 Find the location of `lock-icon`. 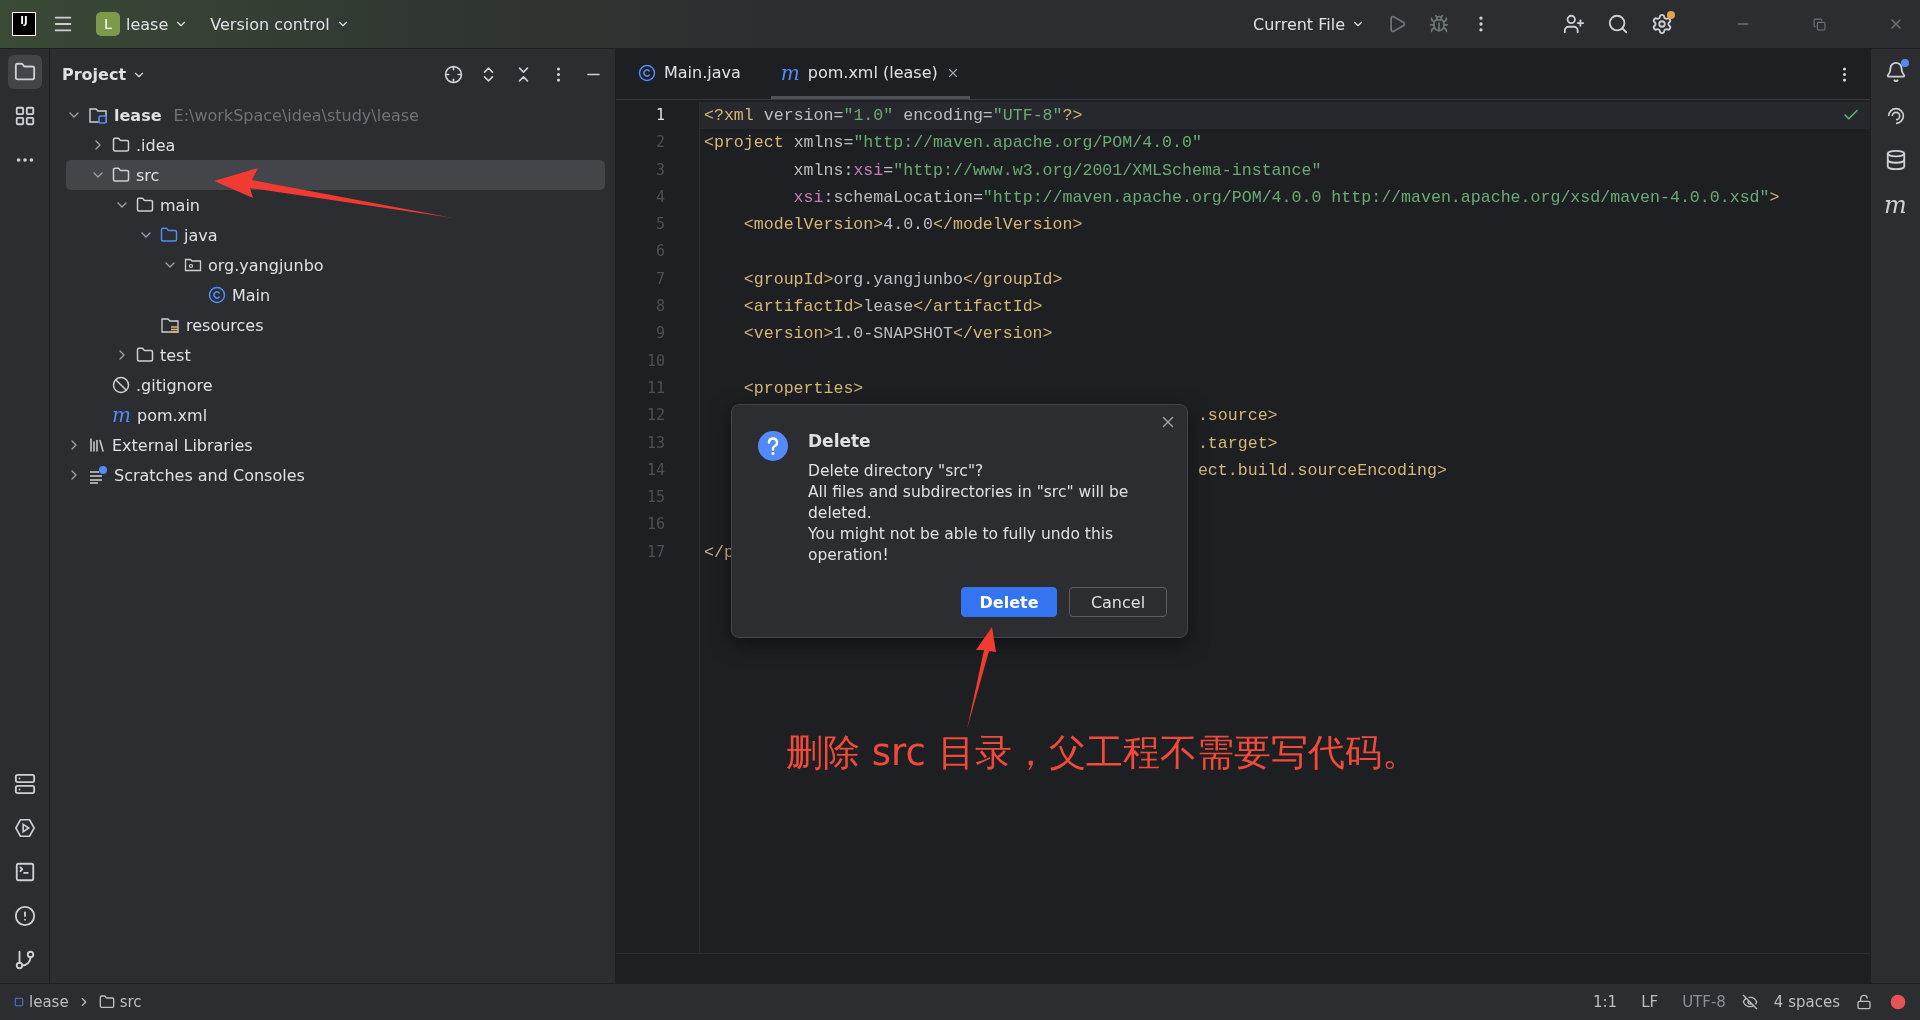

lock-icon is located at coordinates (1864, 1002).